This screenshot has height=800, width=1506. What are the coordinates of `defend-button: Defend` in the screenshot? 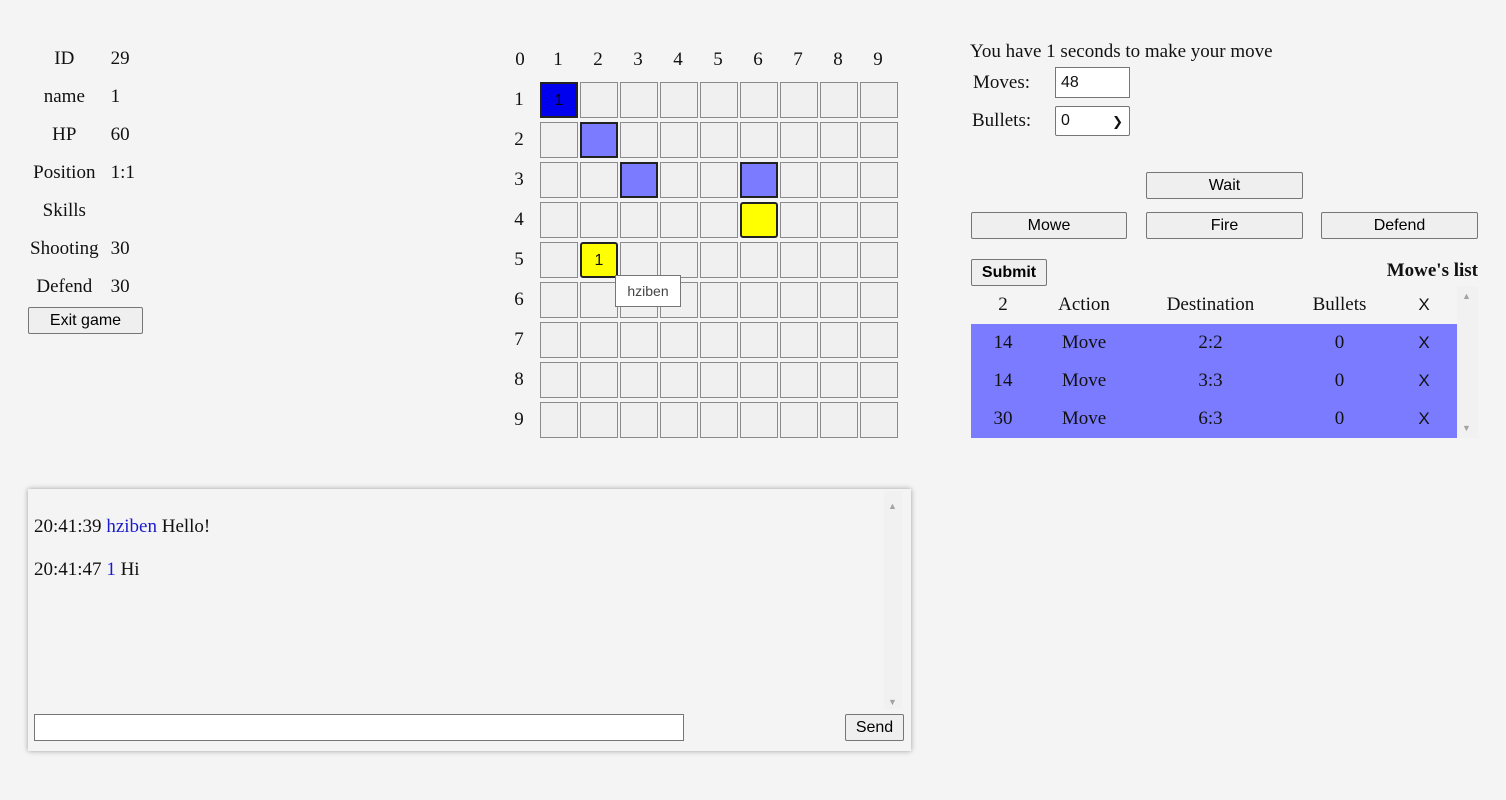 It's located at (1399, 225).